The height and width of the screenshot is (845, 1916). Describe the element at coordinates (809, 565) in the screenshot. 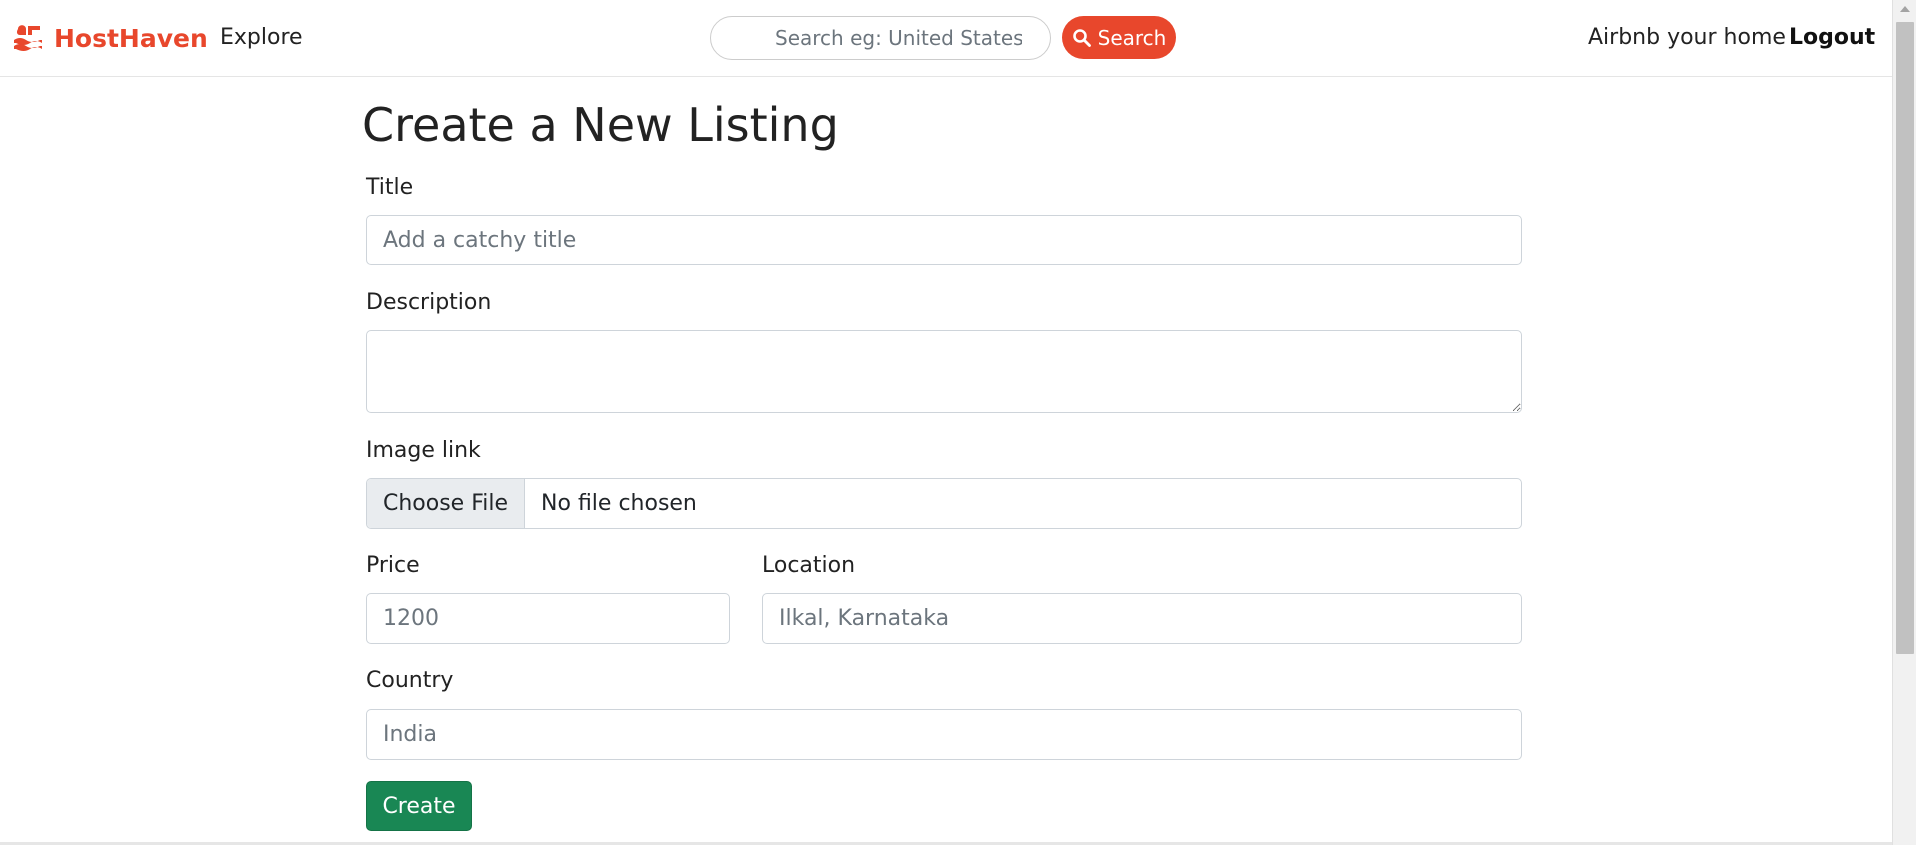

I see `location-label: Location` at that location.